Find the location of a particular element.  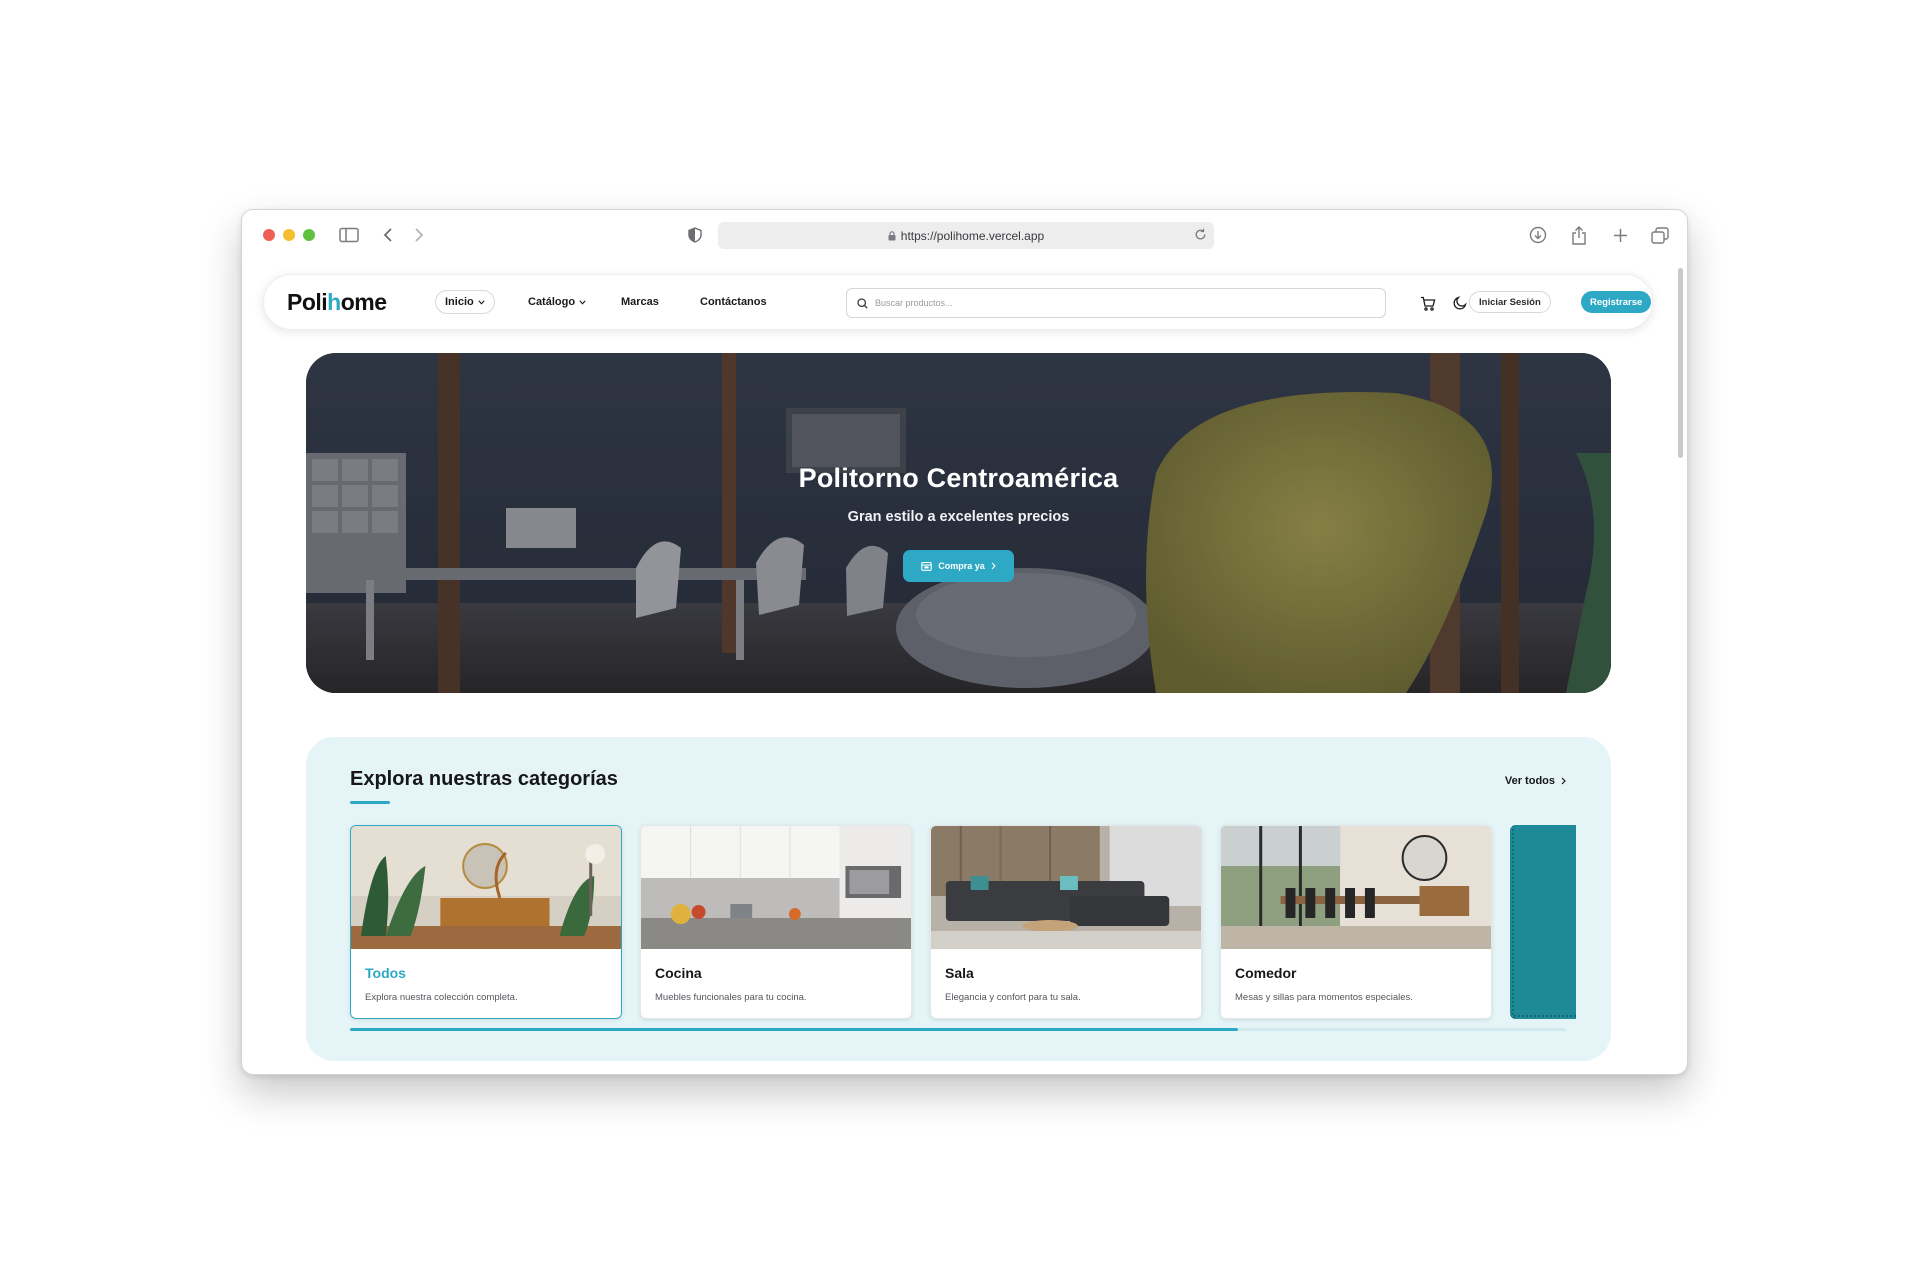

next-category-card-peek is located at coordinates (1543, 922).